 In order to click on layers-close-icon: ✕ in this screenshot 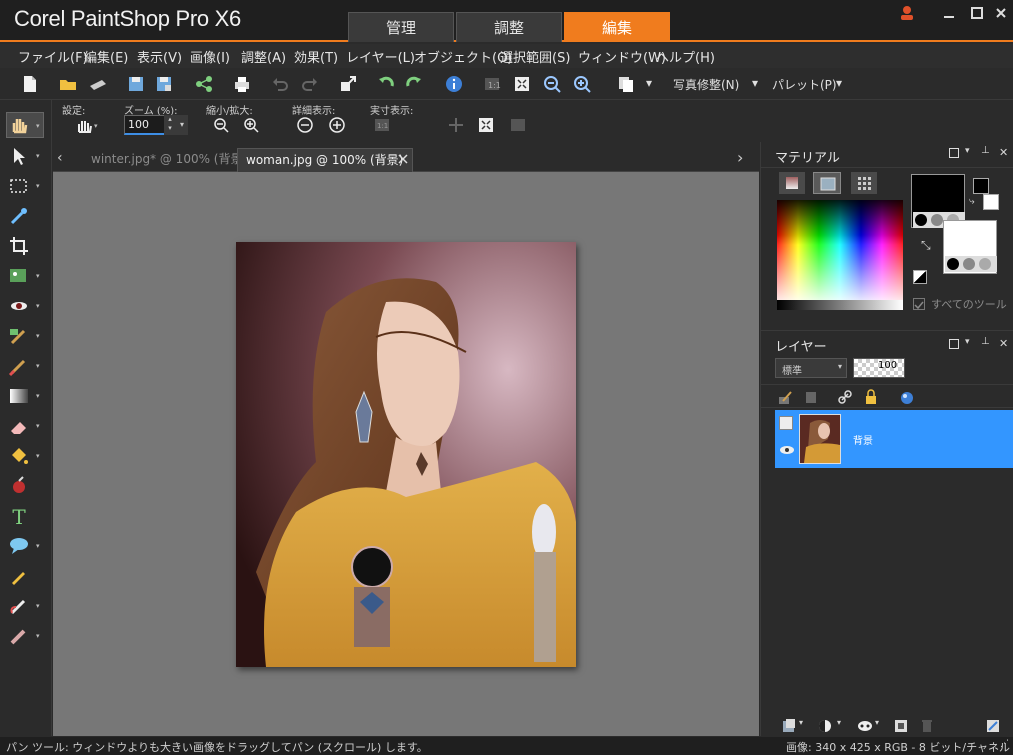, I will do `click(1003, 343)`.